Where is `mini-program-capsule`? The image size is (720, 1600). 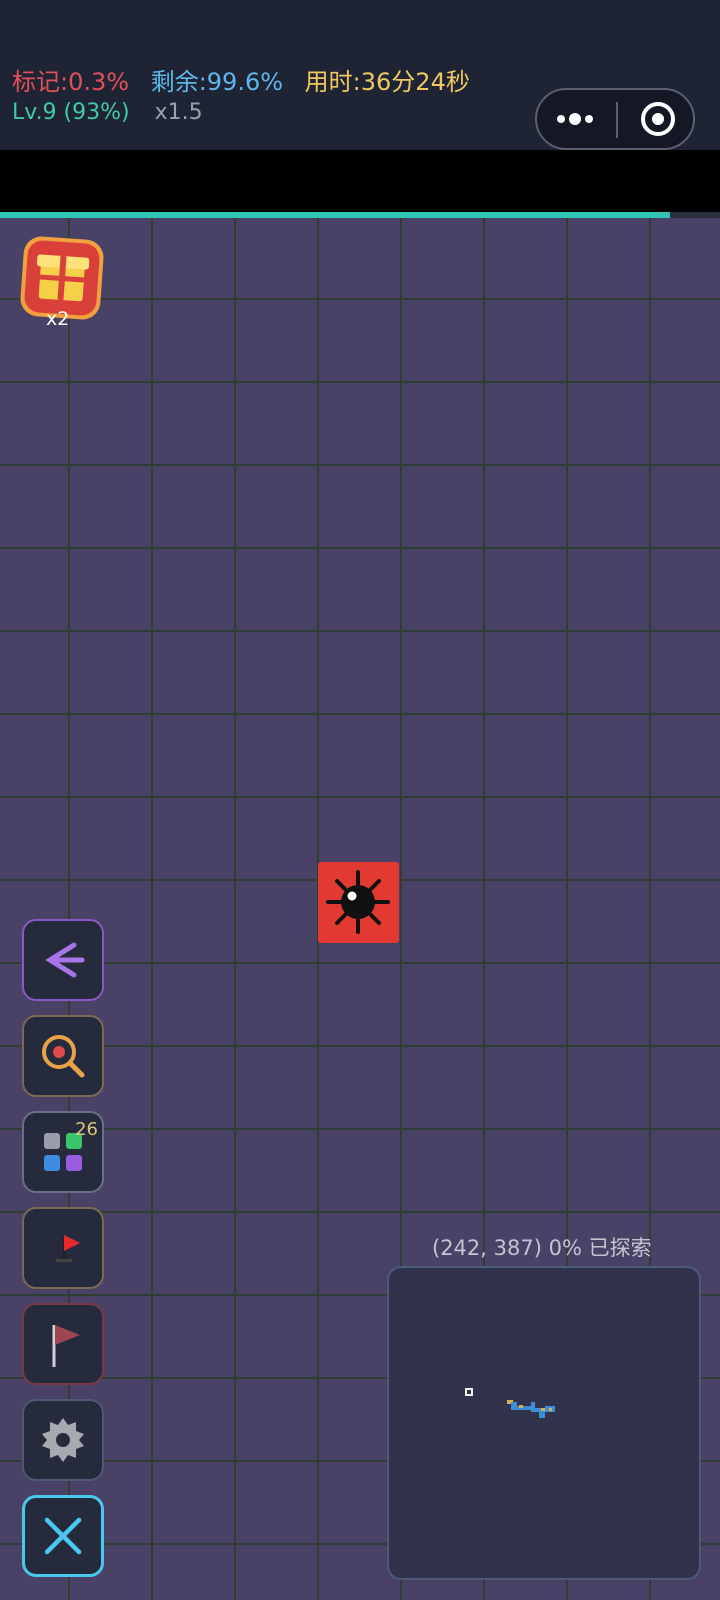
mini-program-capsule is located at coordinates (615, 119).